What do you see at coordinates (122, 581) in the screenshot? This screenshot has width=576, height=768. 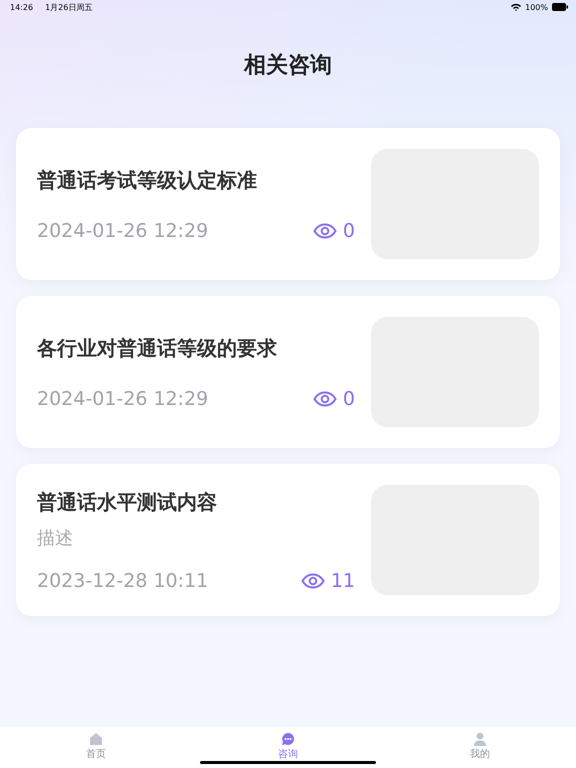 I see `article-date: 2023-12-28 10:11` at bounding box center [122, 581].